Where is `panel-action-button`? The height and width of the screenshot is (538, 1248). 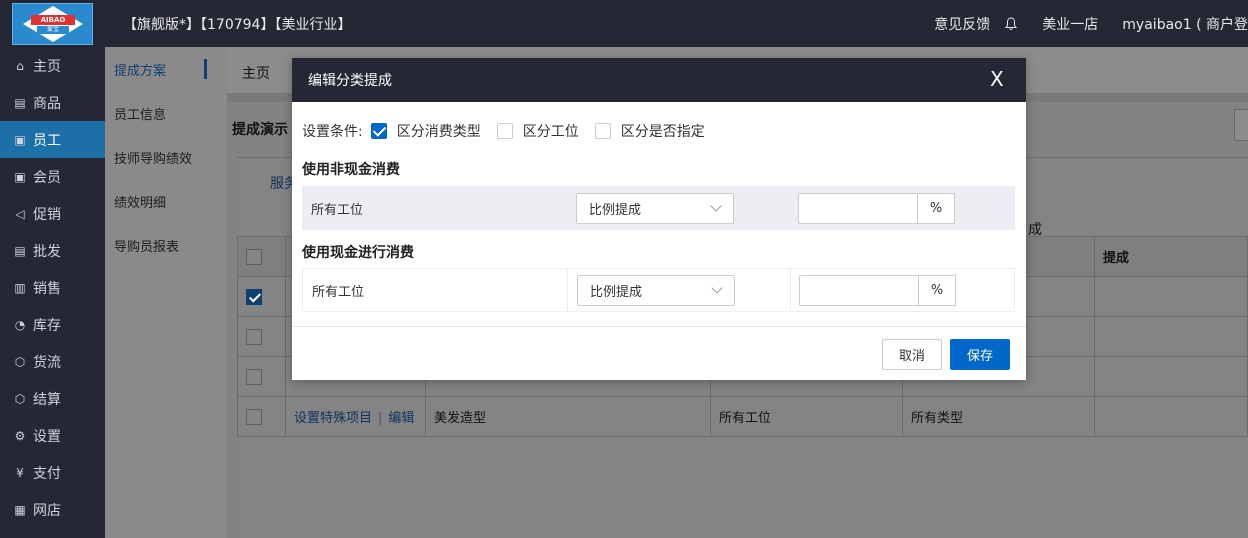 panel-action-button is located at coordinates (1241, 125).